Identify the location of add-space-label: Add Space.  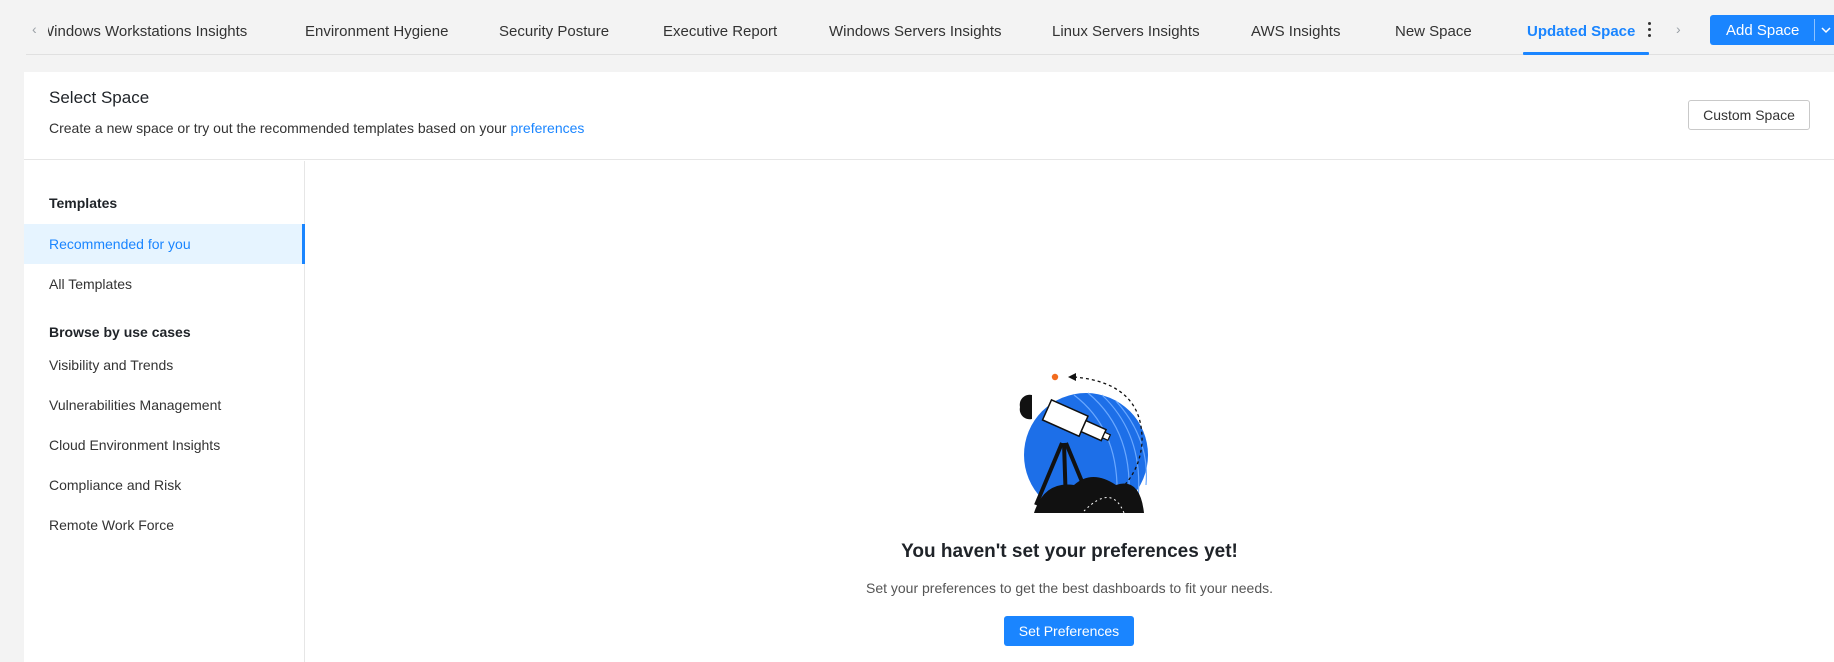
(1763, 30).